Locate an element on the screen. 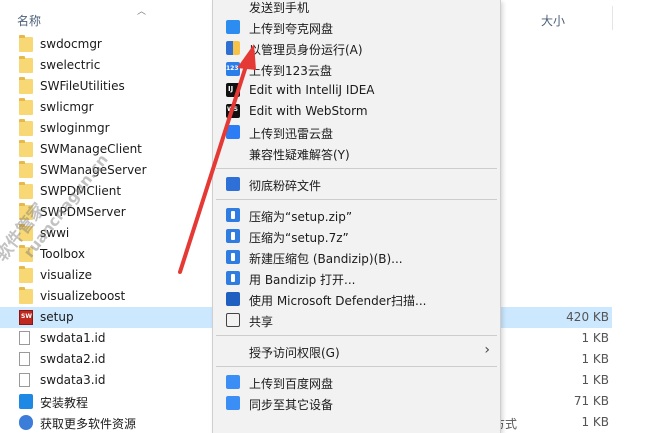  file-name: swdata3.id is located at coordinates (73, 380).